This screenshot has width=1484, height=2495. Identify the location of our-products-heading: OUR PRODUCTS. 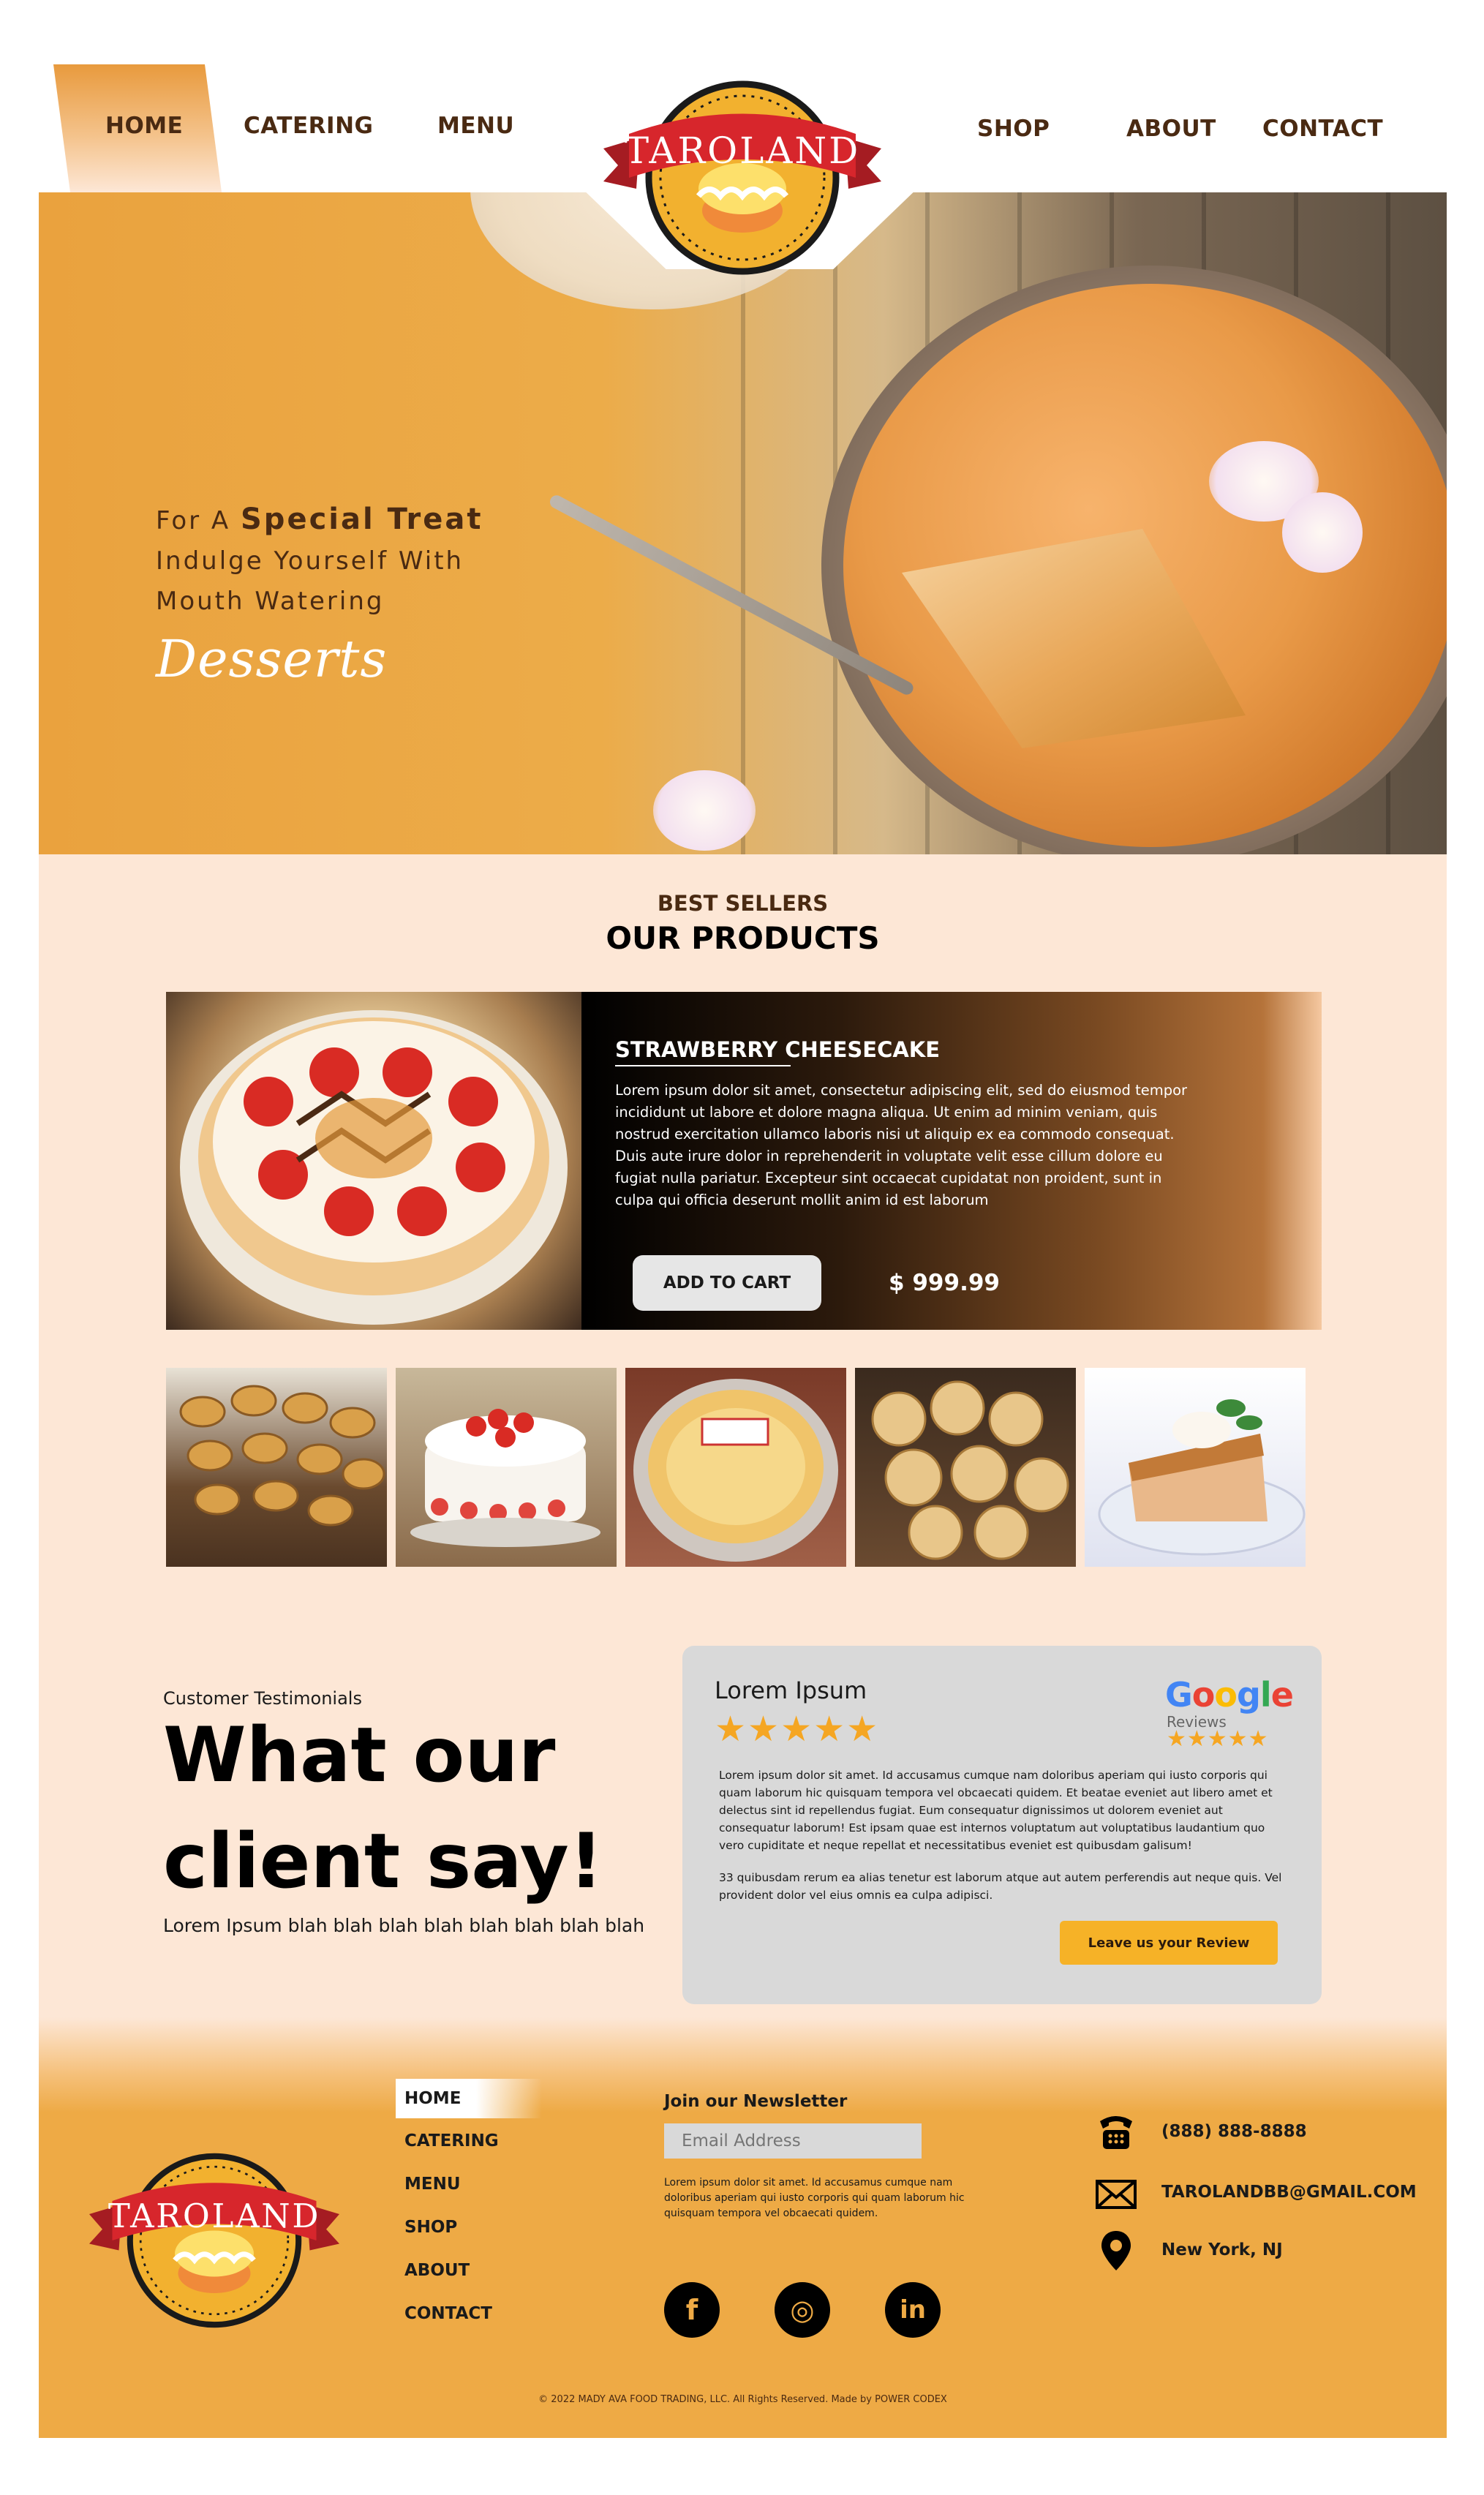
(743, 938).